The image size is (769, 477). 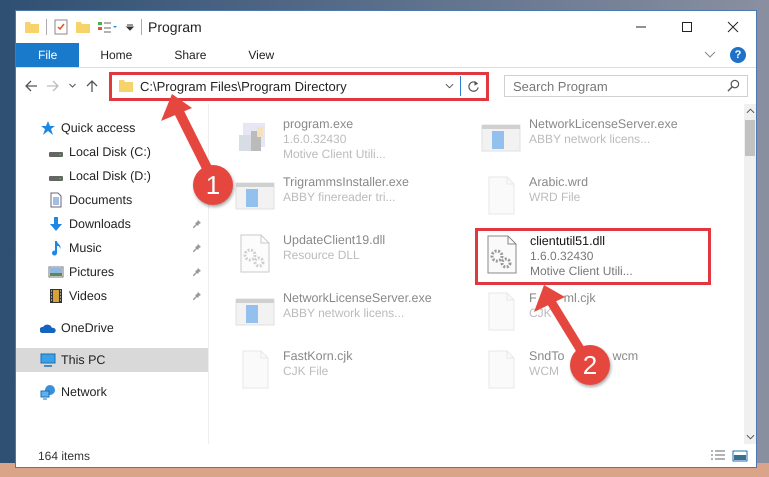 What do you see at coordinates (72, 86) in the screenshot?
I see `recent-locations-caret-icon` at bounding box center [72, 86].